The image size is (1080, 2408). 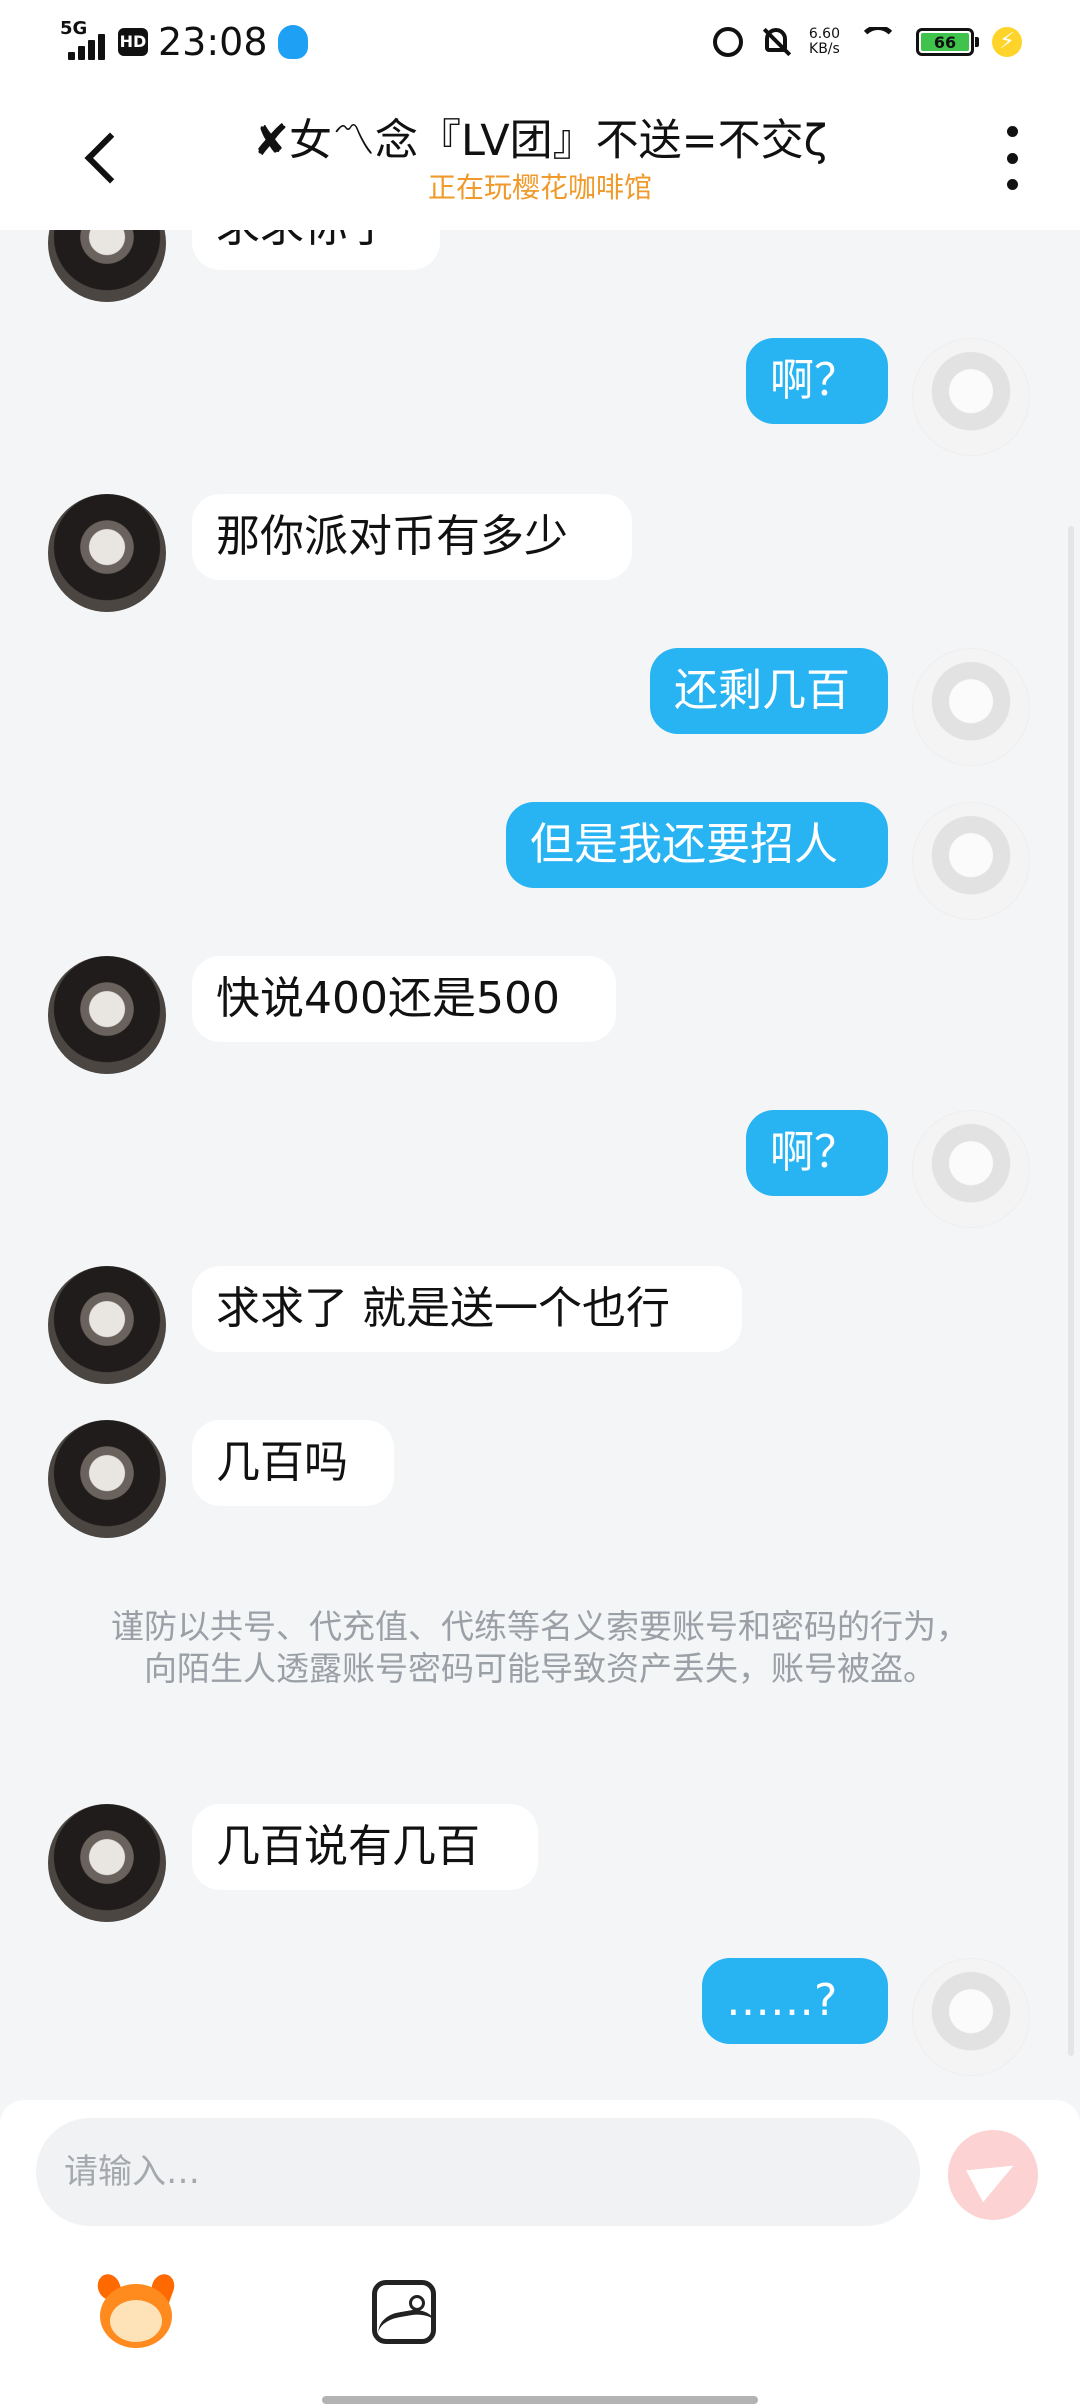 I want to click on wifi-icon, so click(x=878, y=42).